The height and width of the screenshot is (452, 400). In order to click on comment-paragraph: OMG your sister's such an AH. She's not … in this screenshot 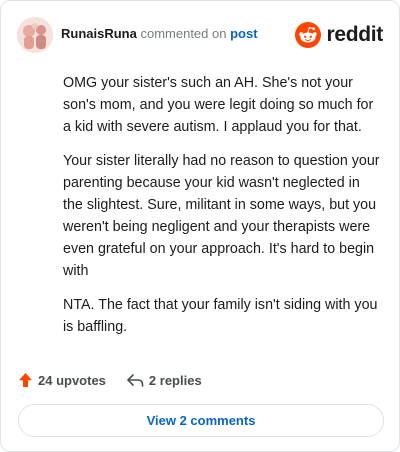, I will do `click(218, 105)`.